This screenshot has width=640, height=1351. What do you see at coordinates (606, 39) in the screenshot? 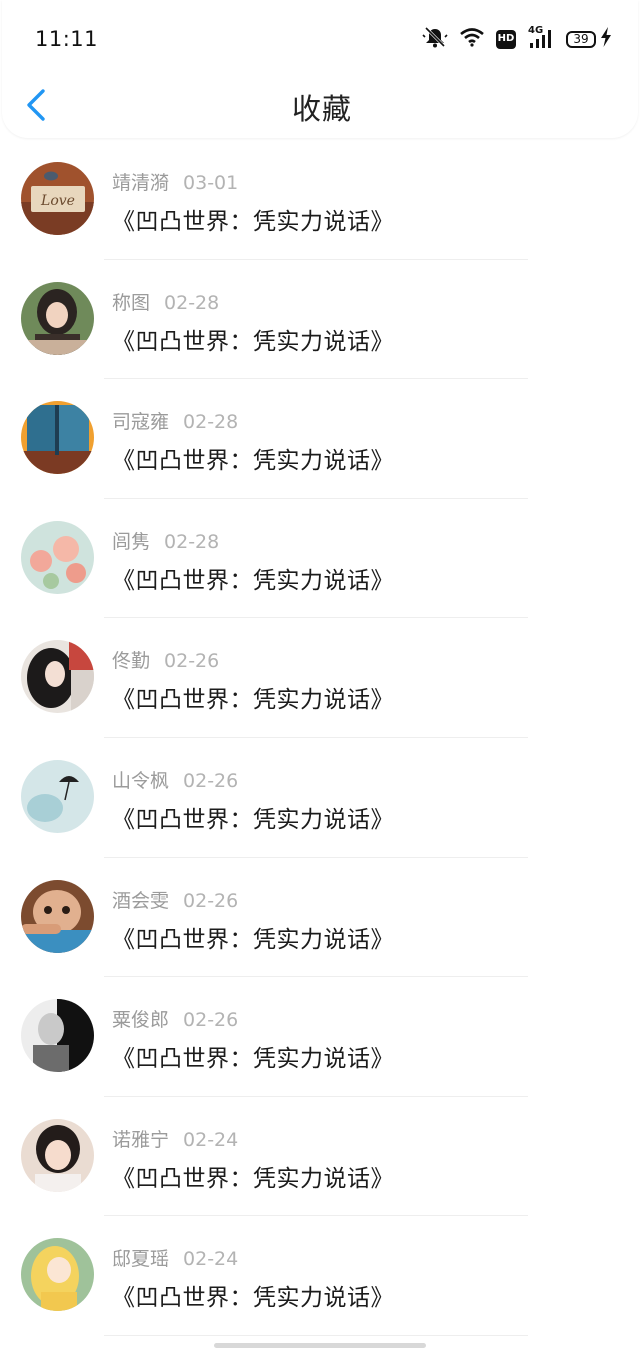
I see `charging-icon` at bounding box center [606, 39].